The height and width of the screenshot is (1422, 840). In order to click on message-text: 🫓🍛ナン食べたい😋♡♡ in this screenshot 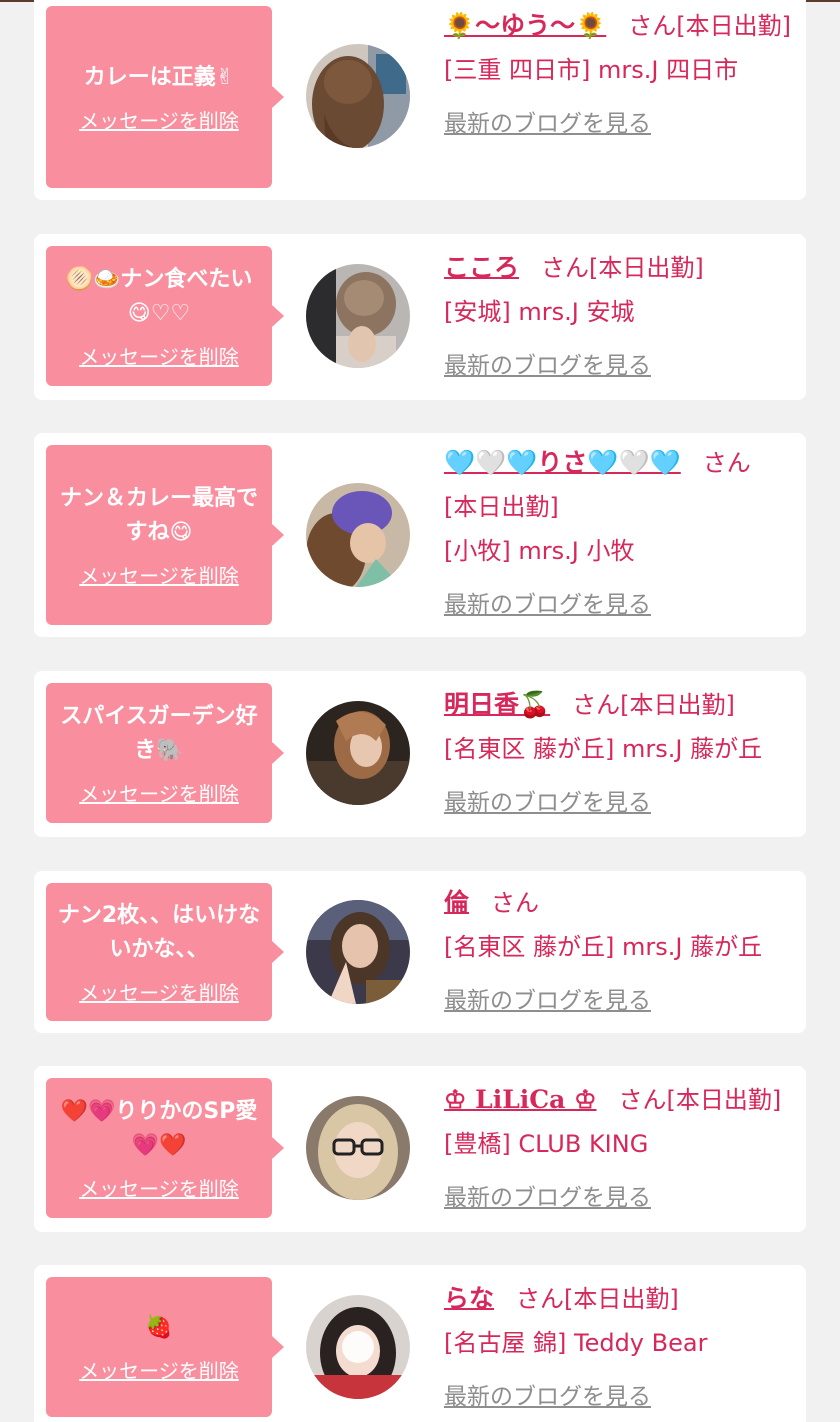, I will do `click(159, 296)`.